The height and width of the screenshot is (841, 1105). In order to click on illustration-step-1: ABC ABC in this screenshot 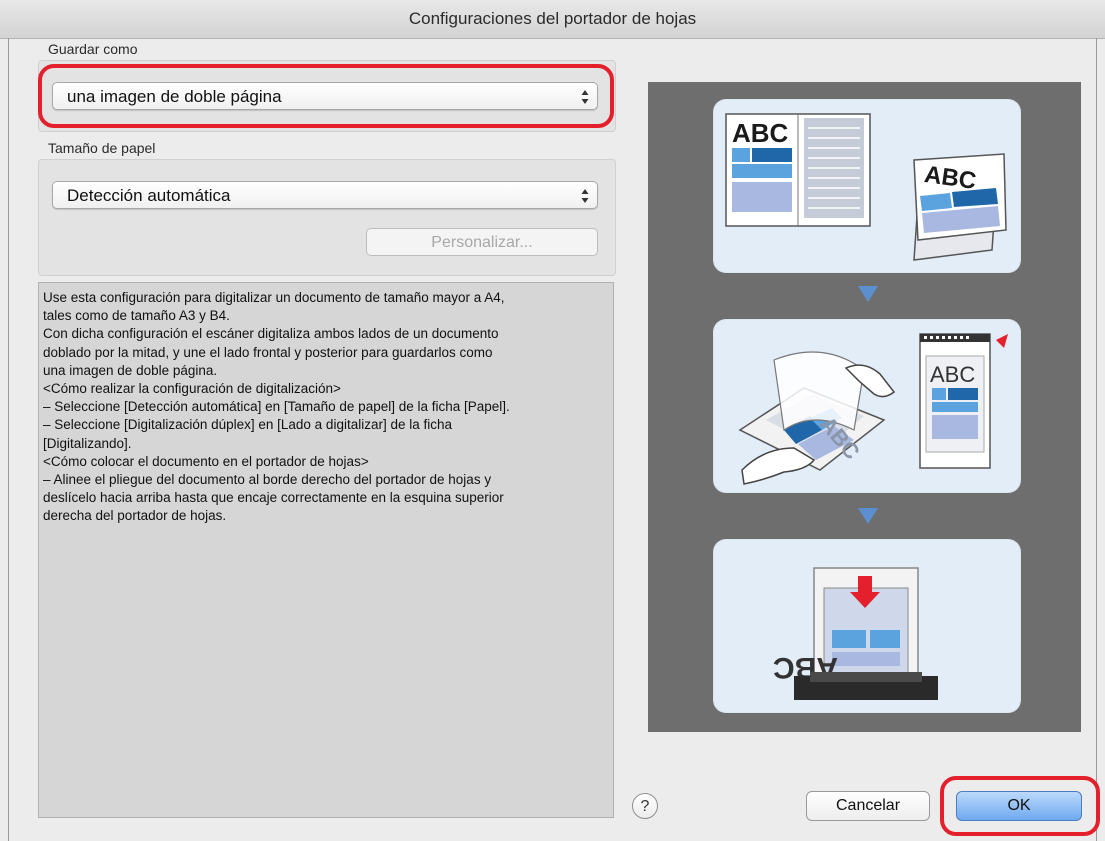, I will do `click(867, 186)`.